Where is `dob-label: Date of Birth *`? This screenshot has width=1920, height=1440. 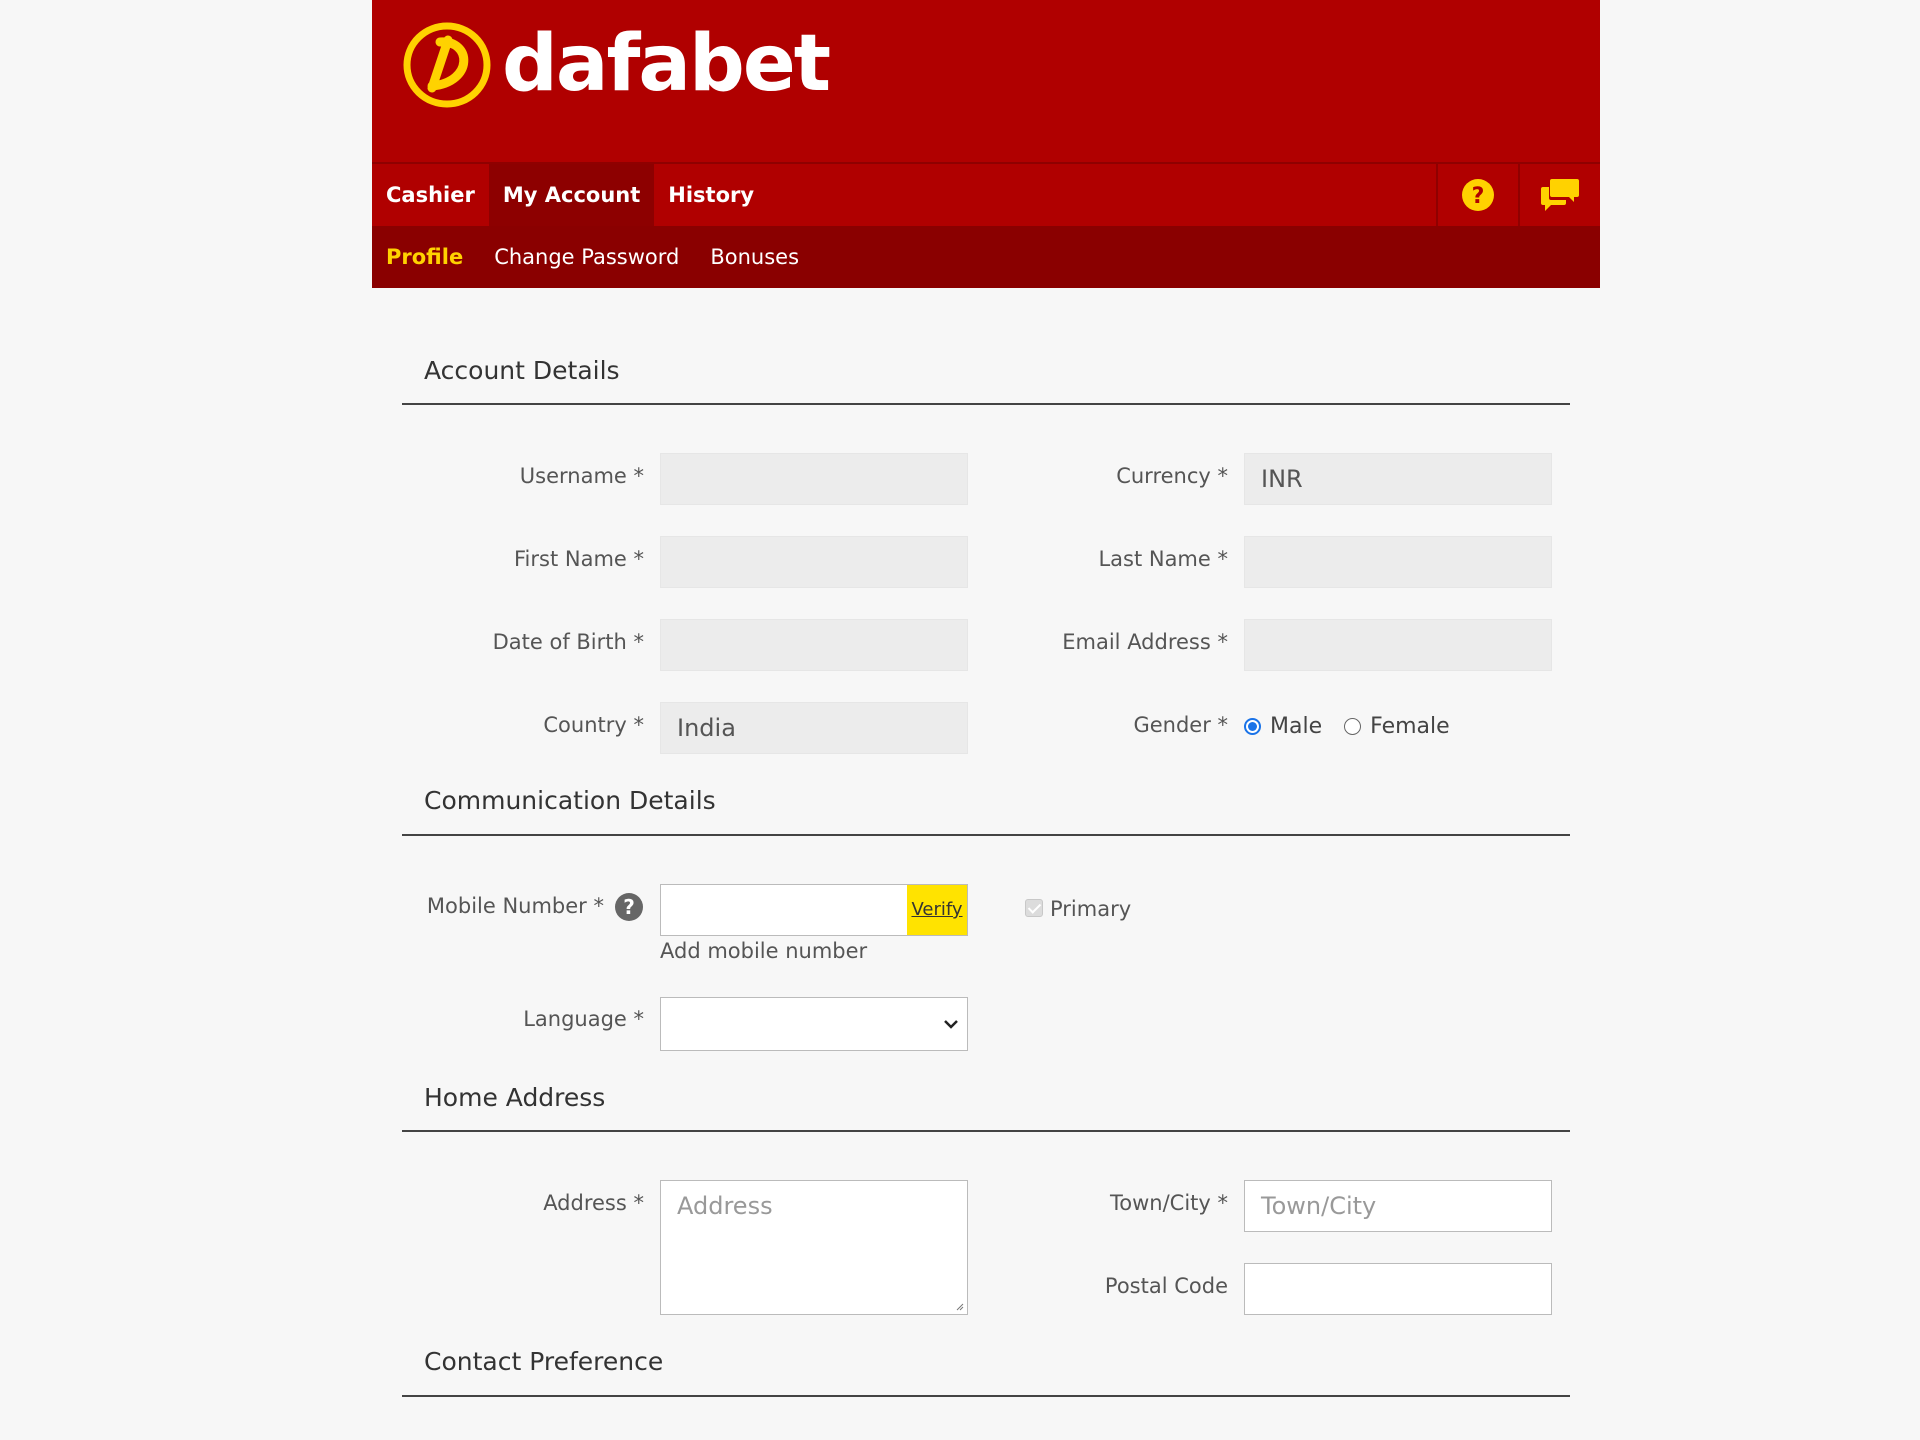
dob-label: Date of Birth * is located at coordinates (568, 642).